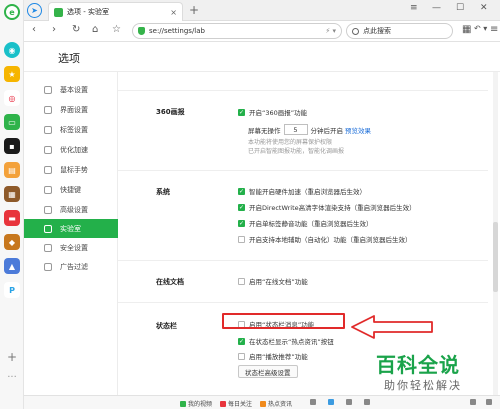 Image resolution: width=500 pixels, height=409 pixels. Describe the element at coordinates (48, 247) in the screenshot. I see `security-icon` at that location.